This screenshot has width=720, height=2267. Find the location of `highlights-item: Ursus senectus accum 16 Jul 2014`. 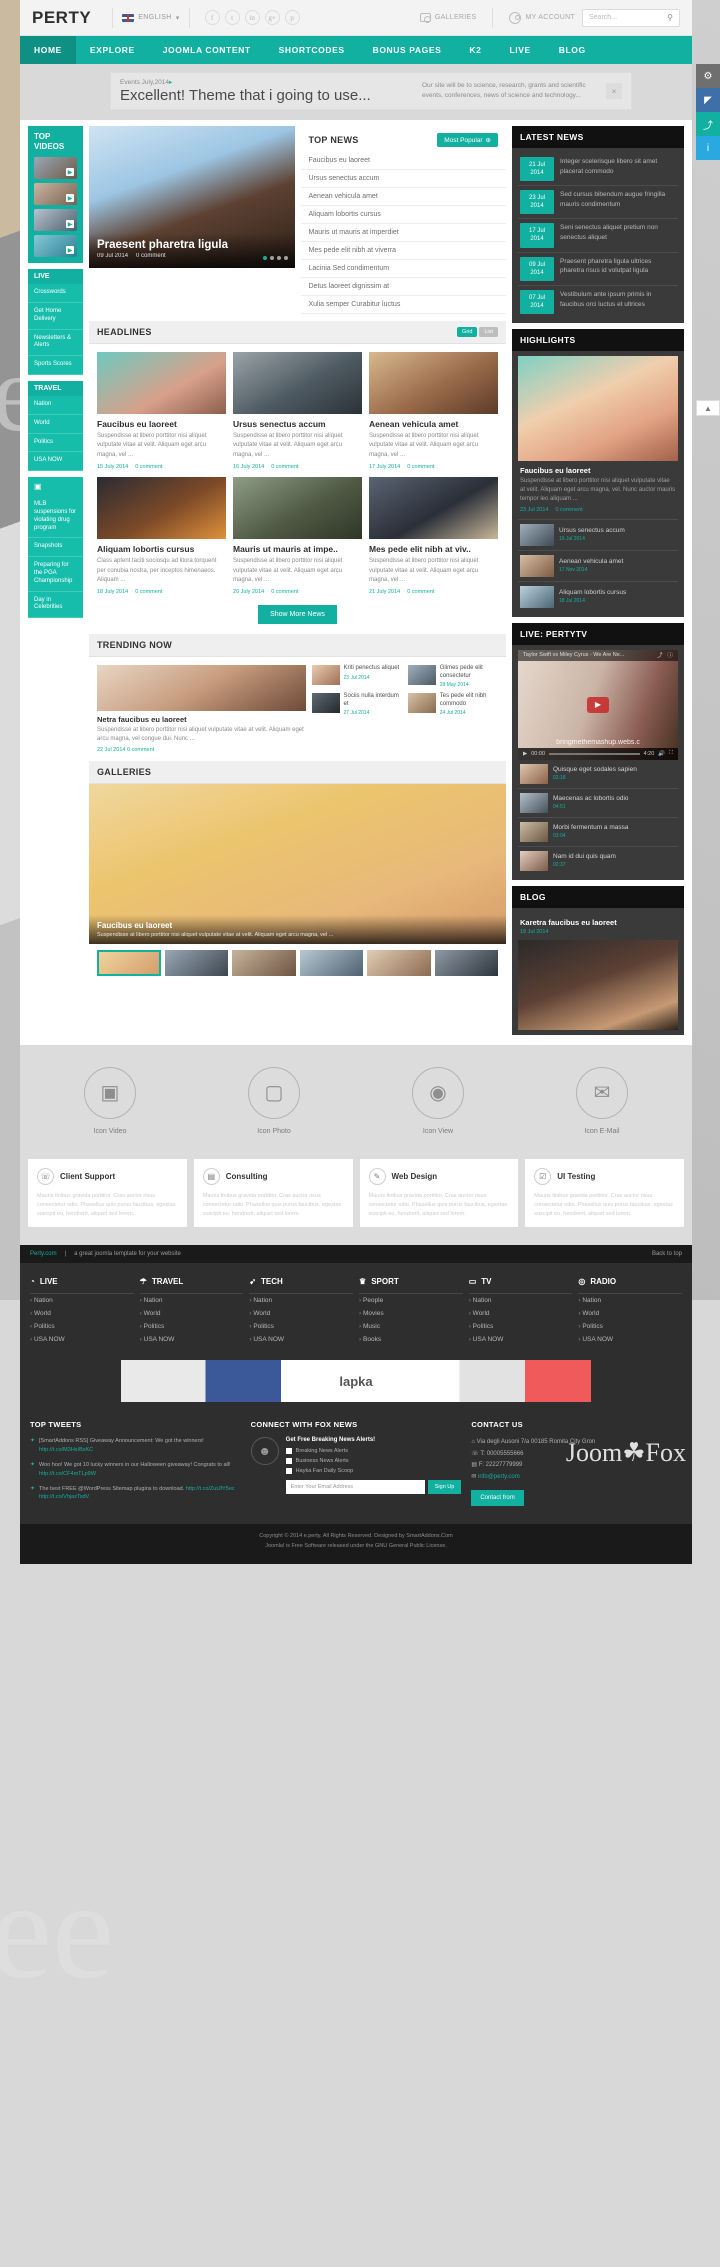

highlights-item: Ursus senectus accum 16 Jul 2014 is located at coordinates (598, 534).